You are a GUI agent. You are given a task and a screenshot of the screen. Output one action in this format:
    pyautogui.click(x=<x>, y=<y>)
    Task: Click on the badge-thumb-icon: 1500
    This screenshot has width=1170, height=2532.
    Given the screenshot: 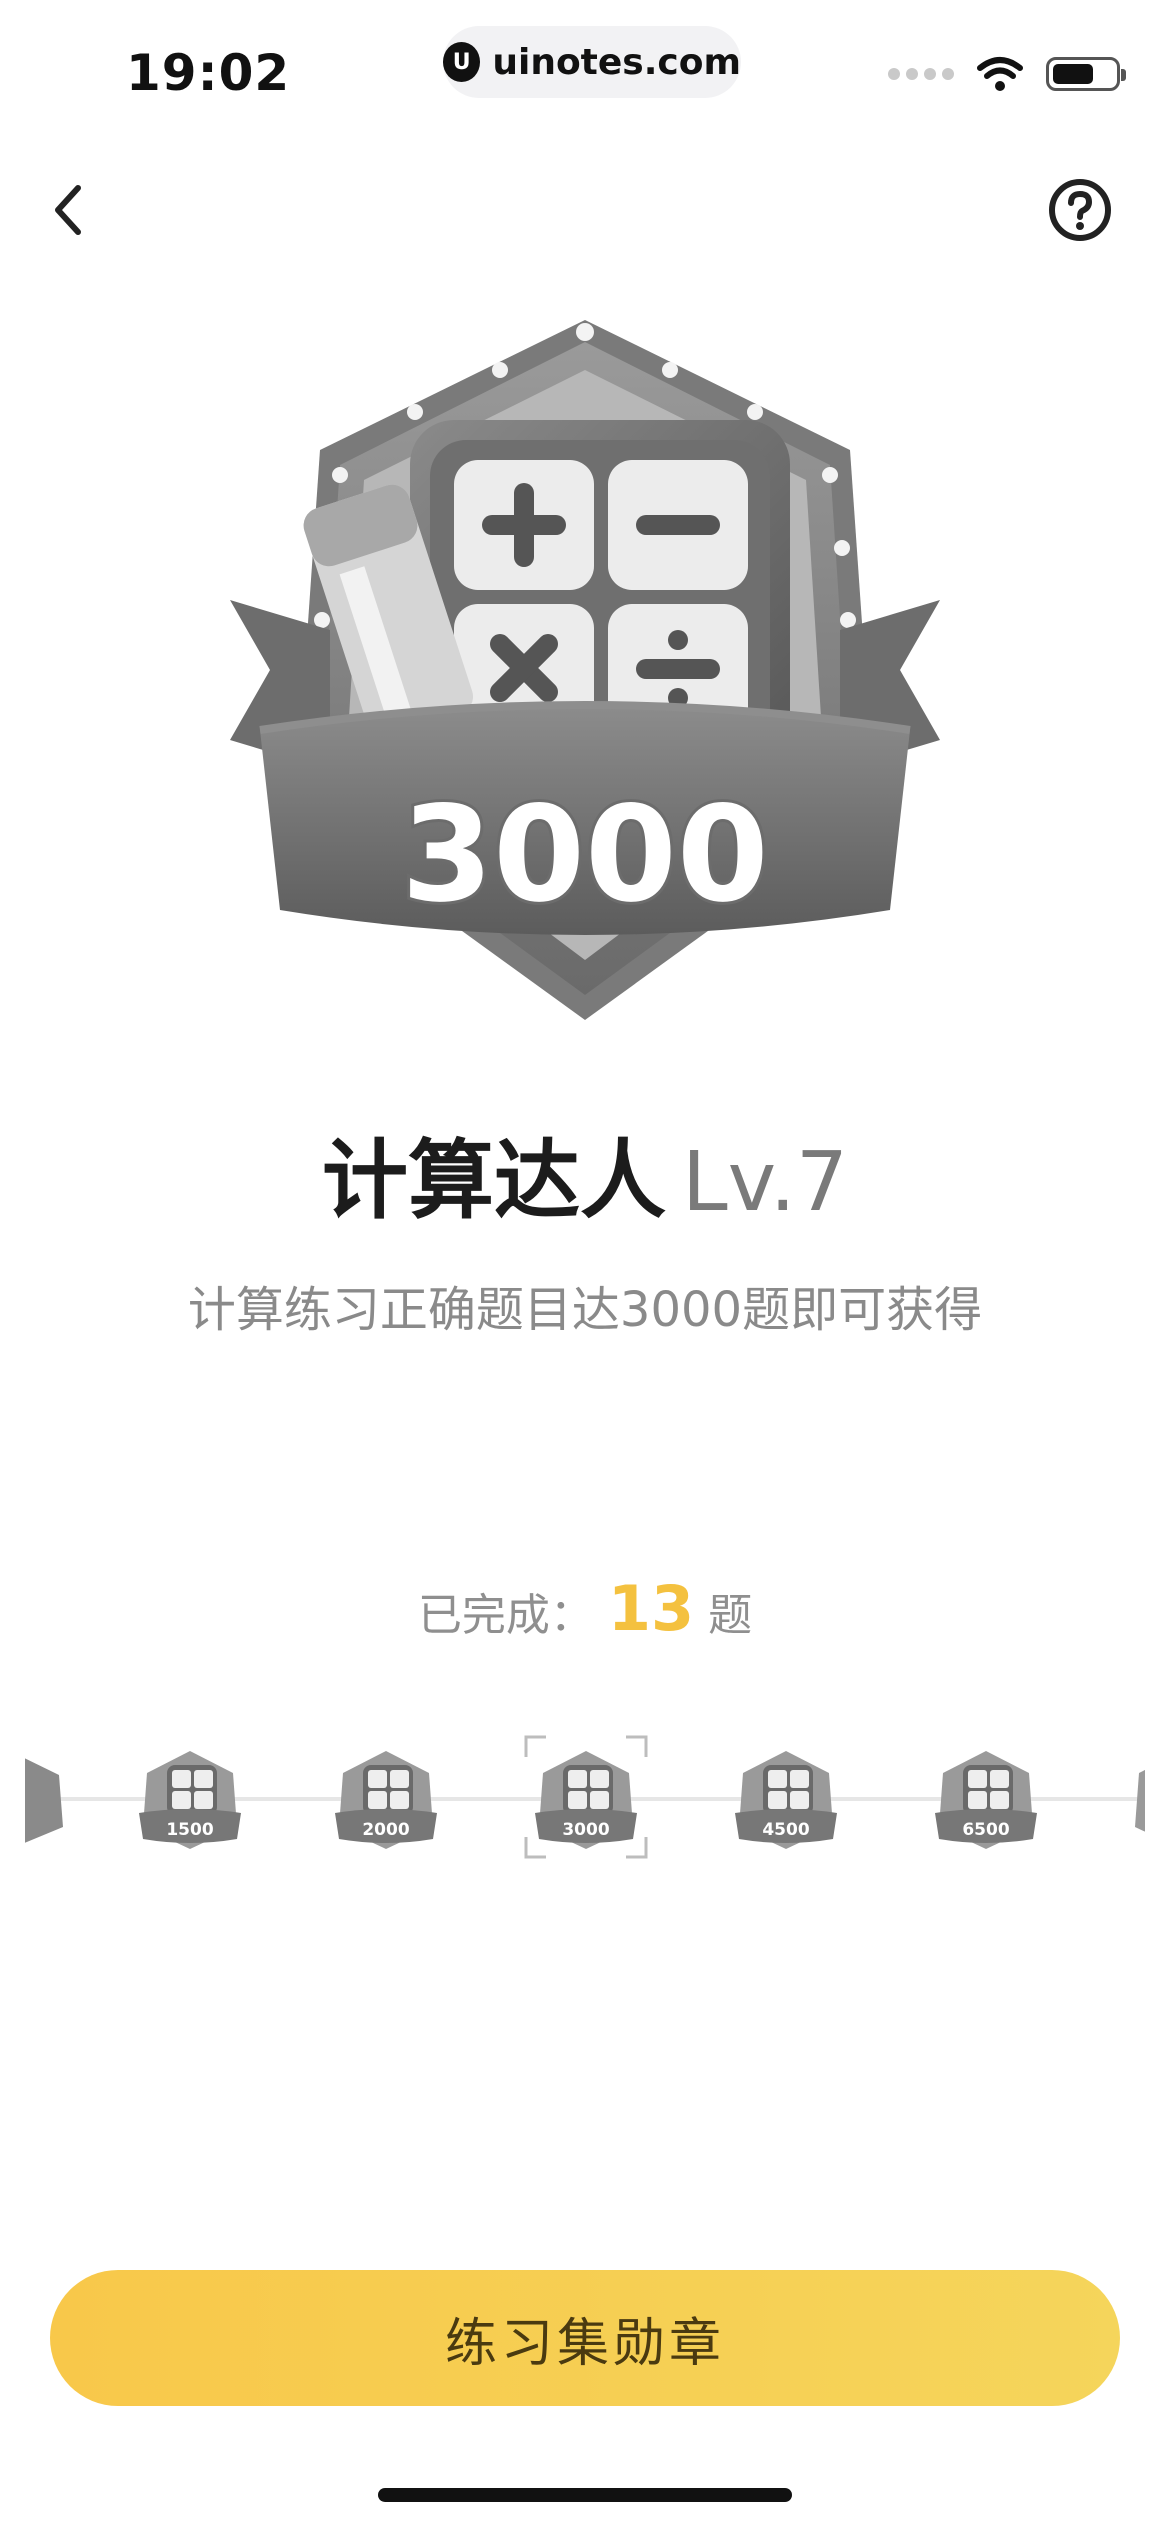 What is the action you would take?
    pyautogui.click(x=190, y=1800)
    